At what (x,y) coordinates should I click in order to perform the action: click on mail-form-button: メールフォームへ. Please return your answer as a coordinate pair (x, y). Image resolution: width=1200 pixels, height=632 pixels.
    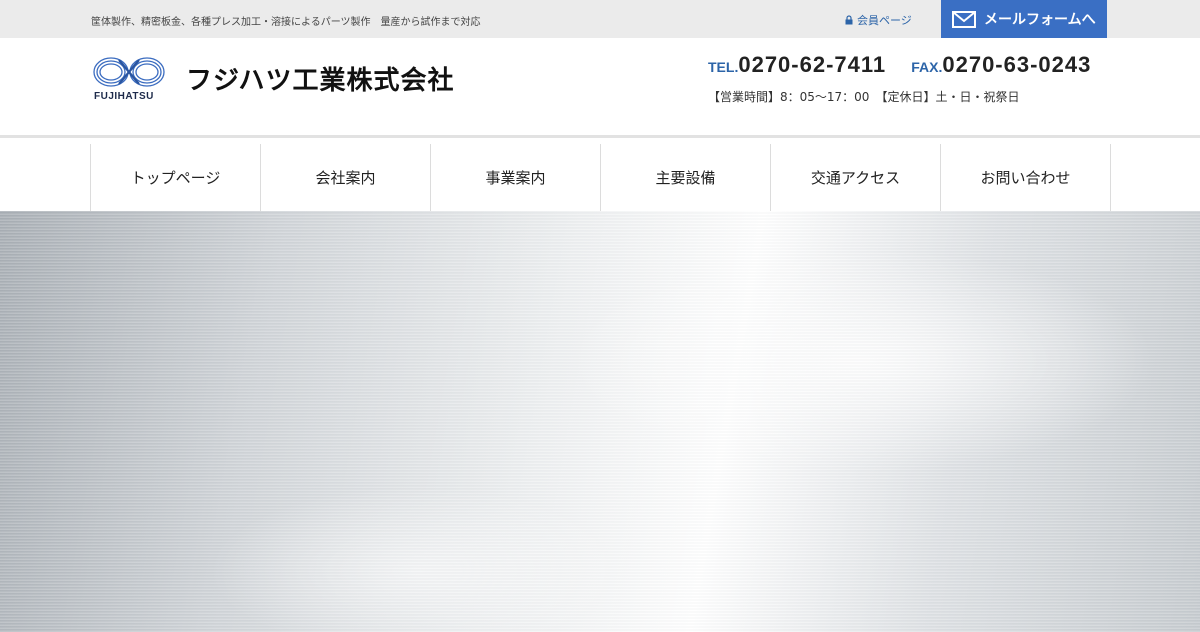
    Looking at the image, I should click on (1024, 19).